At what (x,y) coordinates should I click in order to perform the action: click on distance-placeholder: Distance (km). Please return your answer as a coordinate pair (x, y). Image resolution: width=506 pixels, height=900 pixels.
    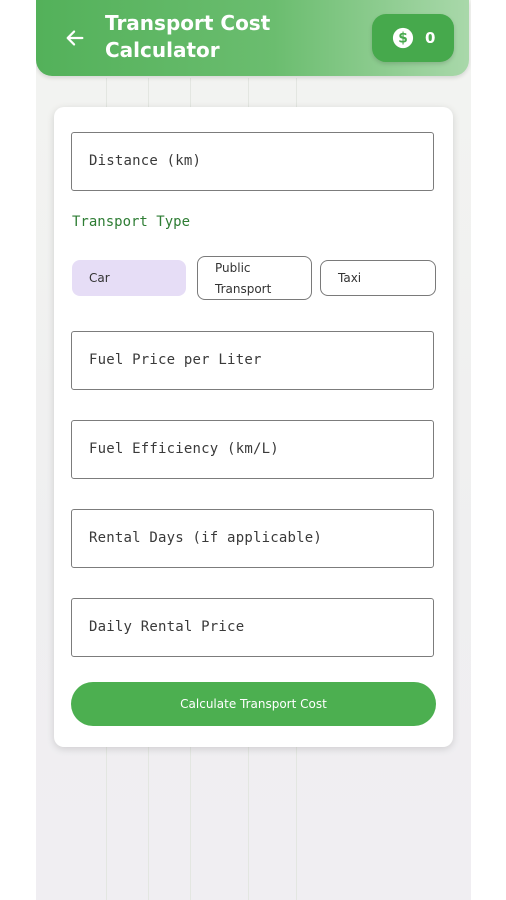
    Looking at the image, I should click on (145, 161).